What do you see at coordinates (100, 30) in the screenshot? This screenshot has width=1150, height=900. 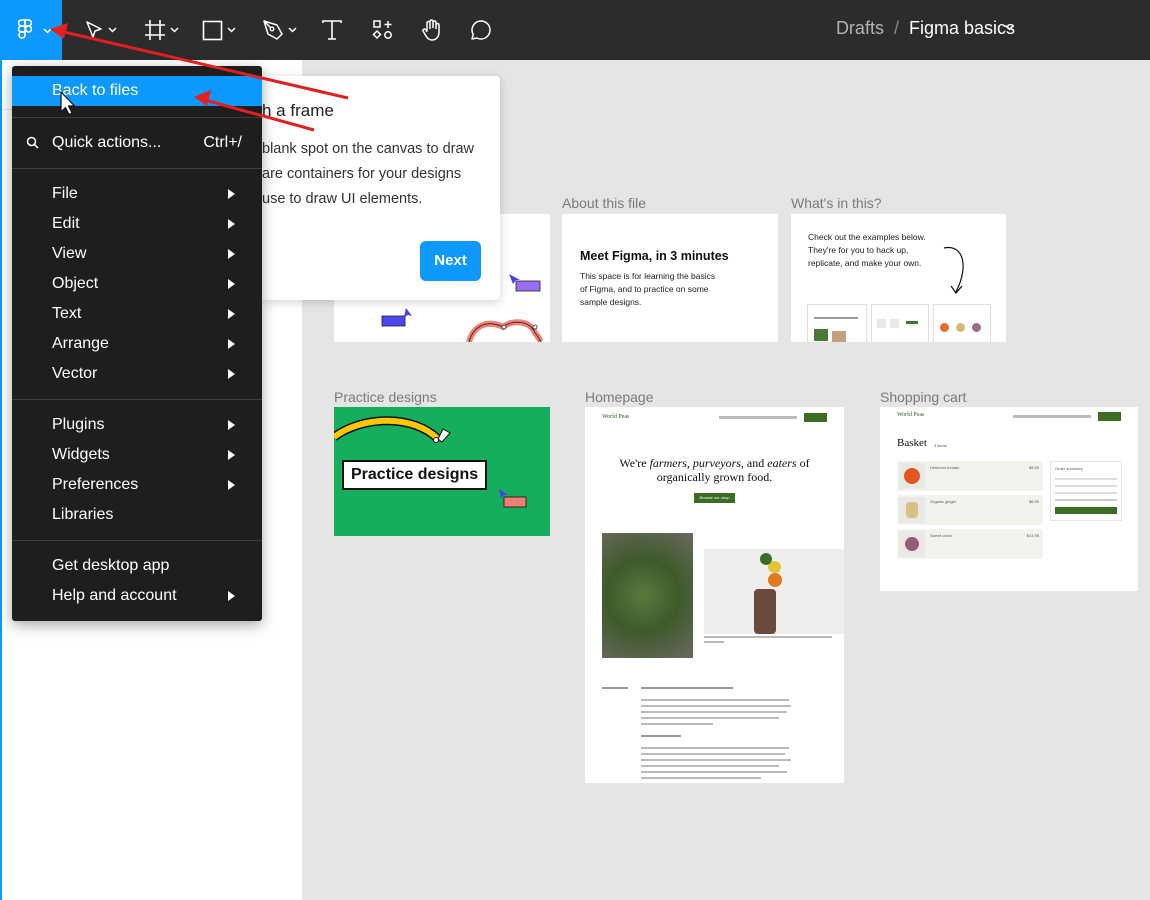 I see `move-tool-button` at bounding box center [100, 30].